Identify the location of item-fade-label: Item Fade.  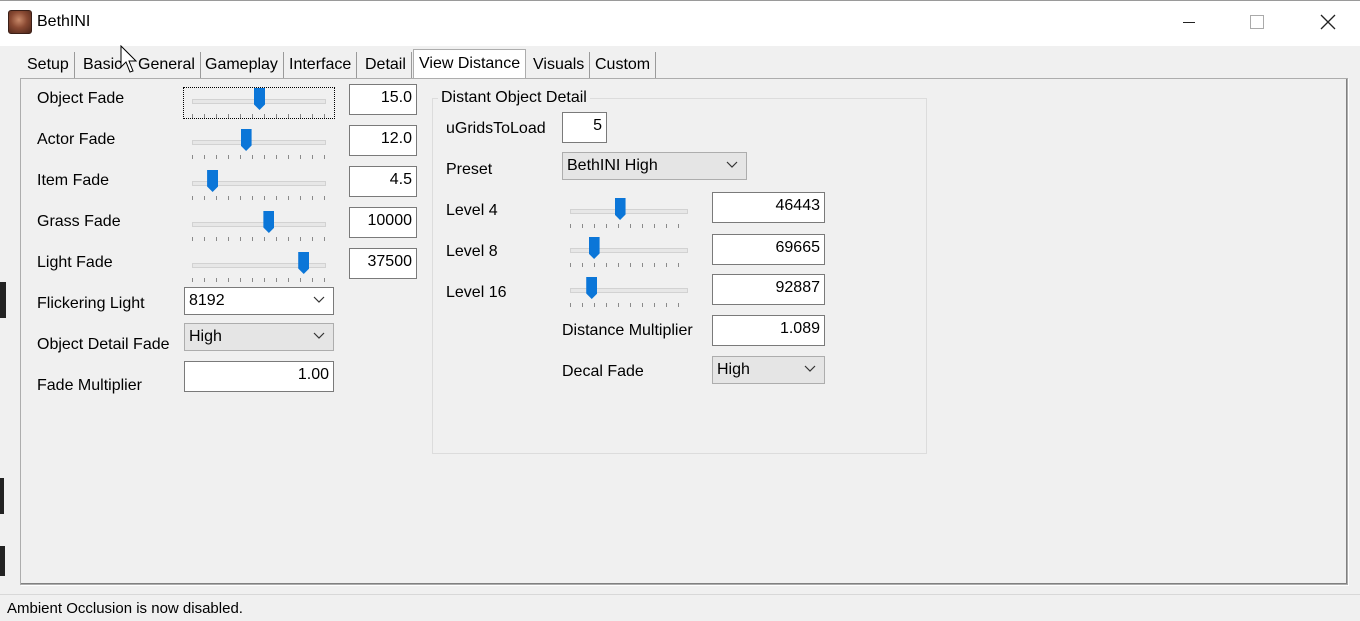
(73, 180).